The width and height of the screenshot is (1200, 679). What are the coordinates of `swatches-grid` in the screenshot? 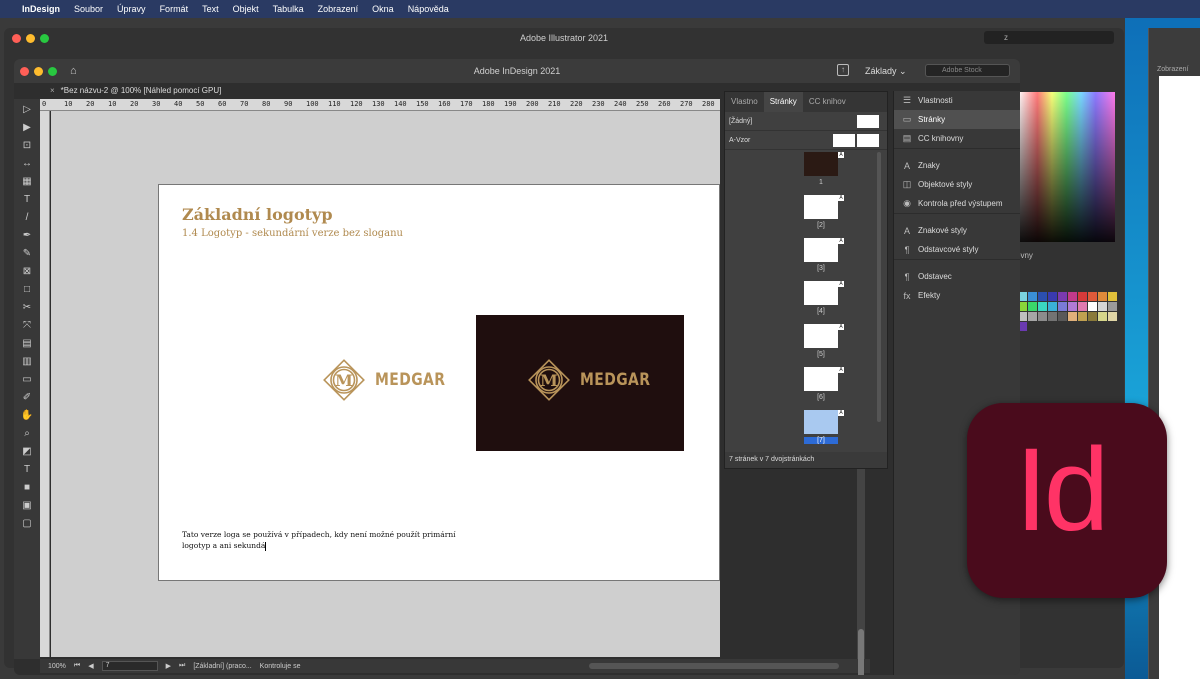 It's located at (1067, 311).